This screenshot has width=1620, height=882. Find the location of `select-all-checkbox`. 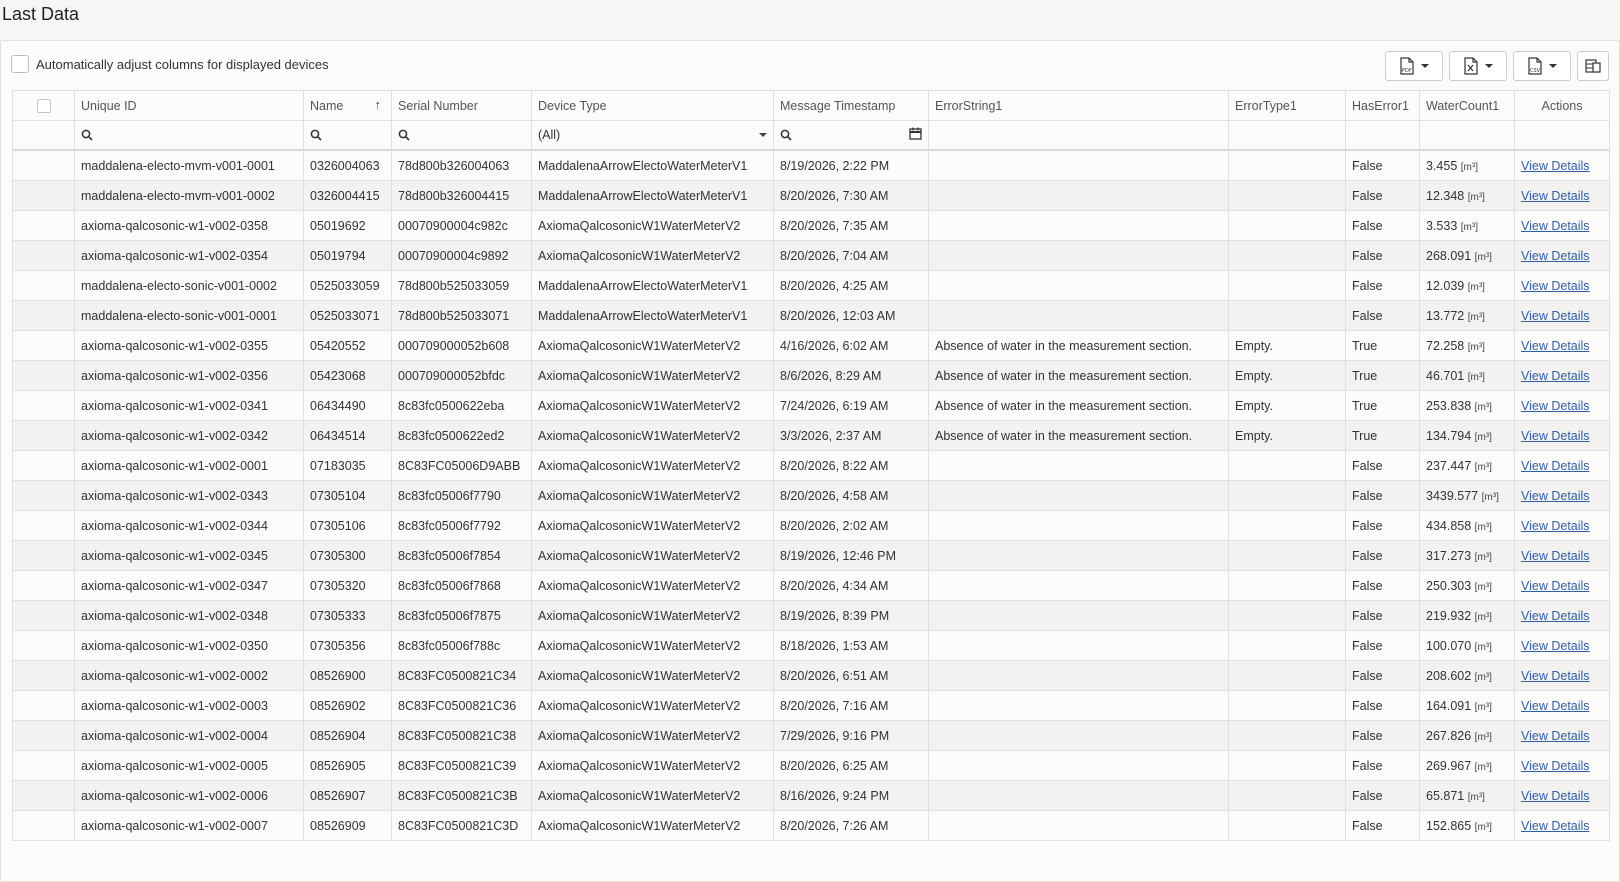

select-all-checkbox is located at coordinates (43, 105).